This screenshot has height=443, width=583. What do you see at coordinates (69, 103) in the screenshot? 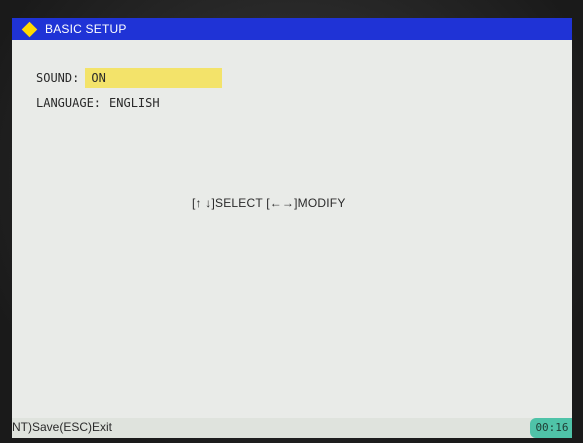
I see `language-label: LANGUAGE:` at bounding box center [69, 103].